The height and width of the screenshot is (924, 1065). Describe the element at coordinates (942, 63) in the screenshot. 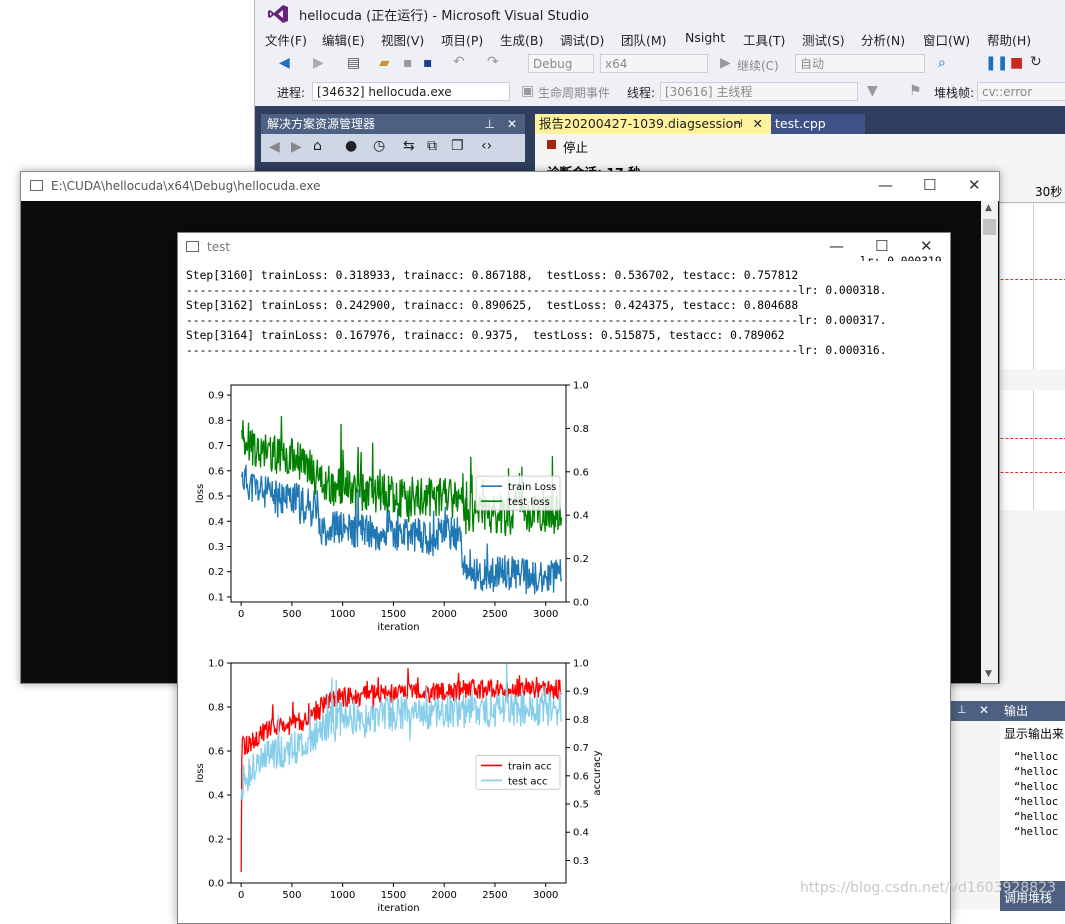

I see `find-icon: ⌕` at that location.